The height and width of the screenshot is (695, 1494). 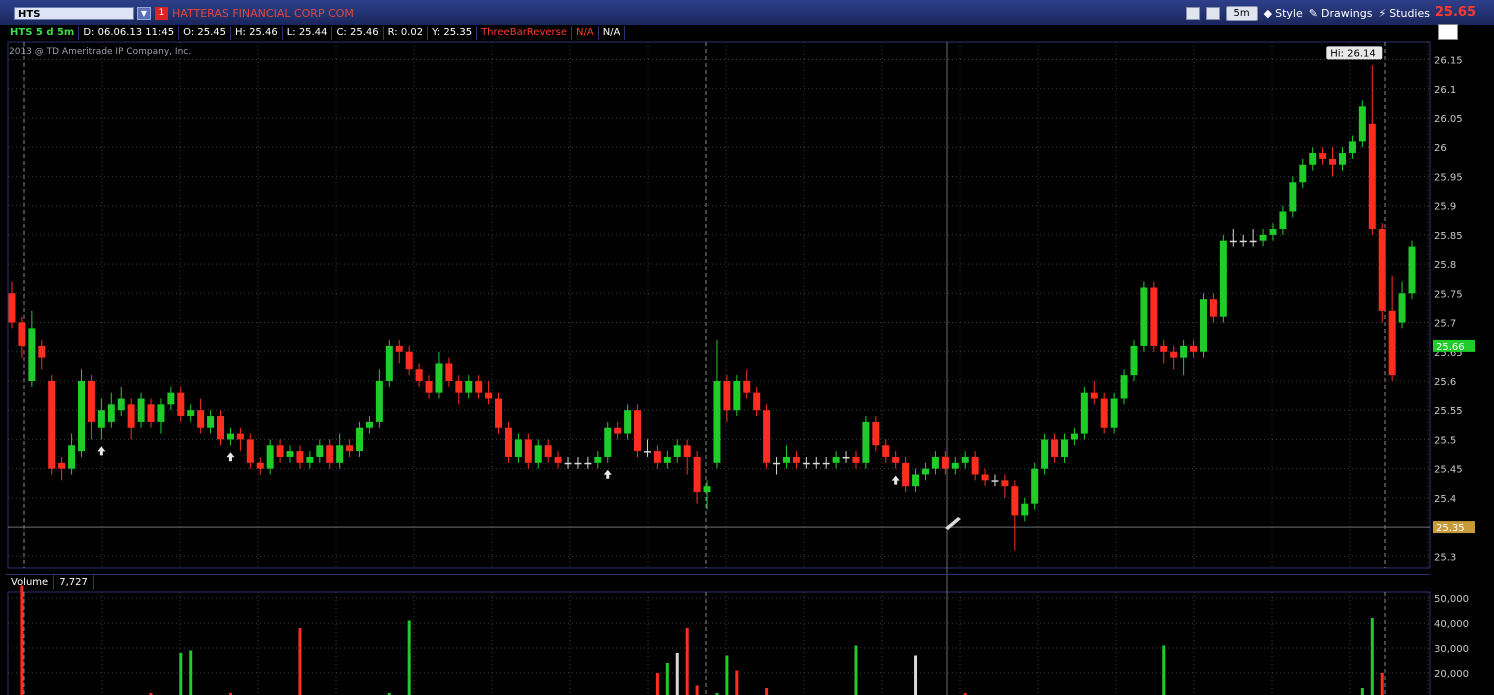 I want to click on price-tick-label: 25.75, so click(x=1448, y=294).